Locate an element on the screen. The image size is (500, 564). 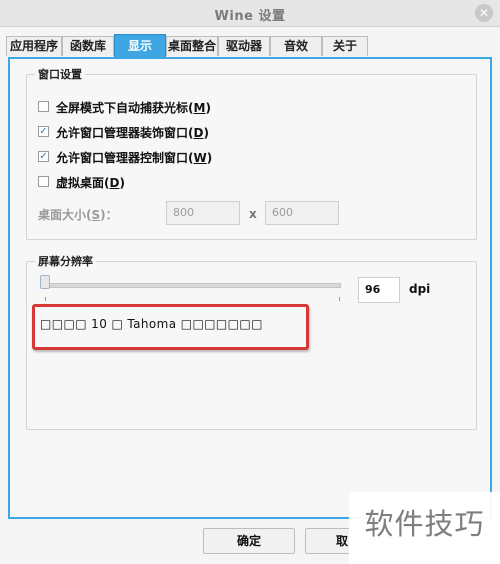
tab-libraries: 函数库 is located at coordinates (88, 46).